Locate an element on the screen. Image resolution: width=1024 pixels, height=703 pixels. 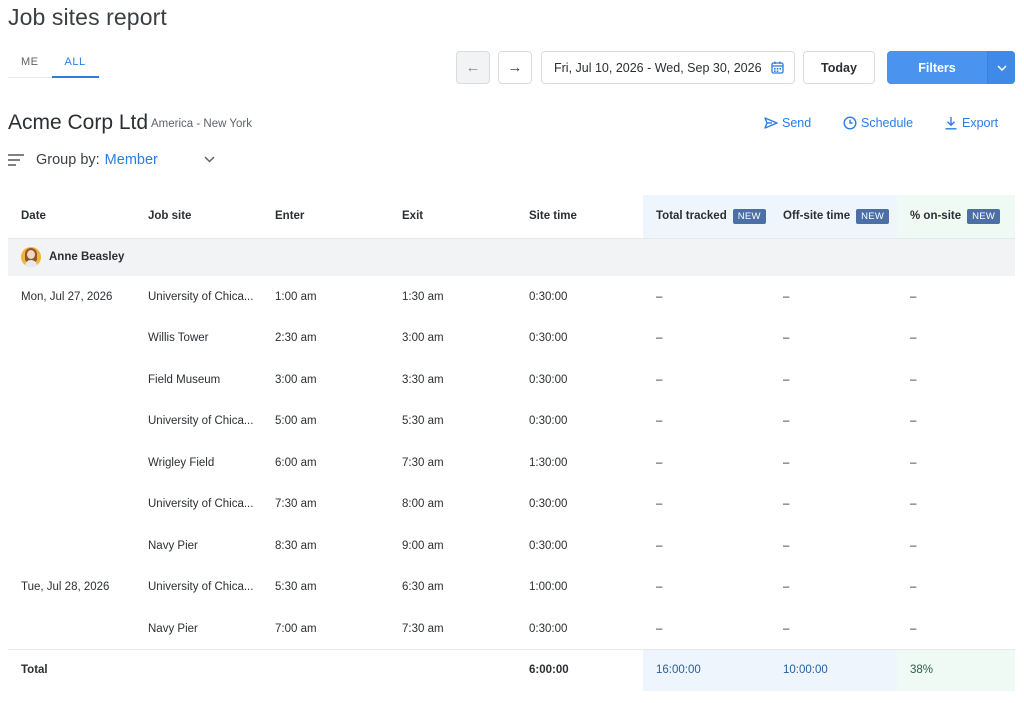
filters-button-group: Filters is located at coordinates (951, 67).